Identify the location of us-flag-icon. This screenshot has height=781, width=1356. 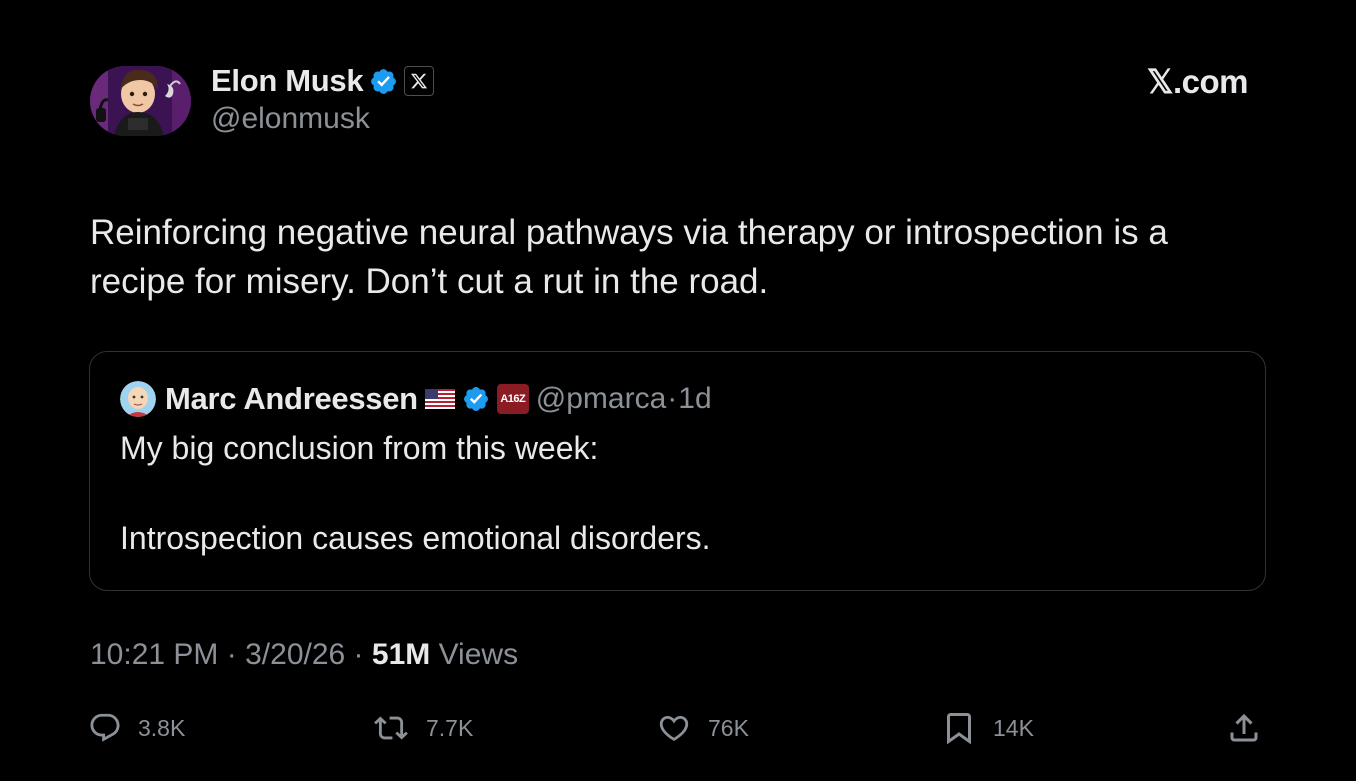
(439, 399).